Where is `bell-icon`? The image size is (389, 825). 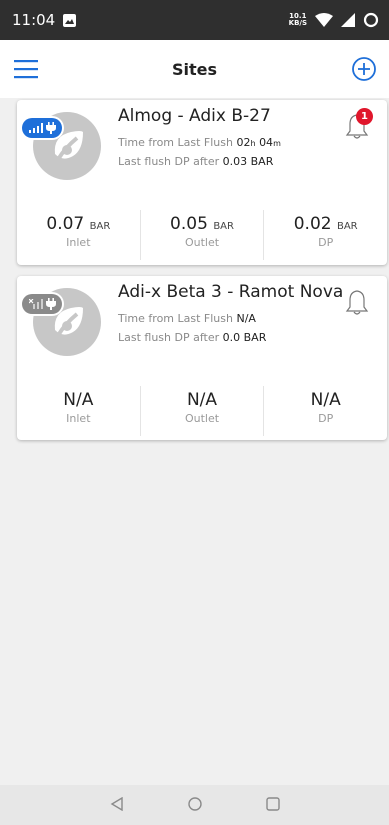
bell-icon is located at coordinates (357, 302).